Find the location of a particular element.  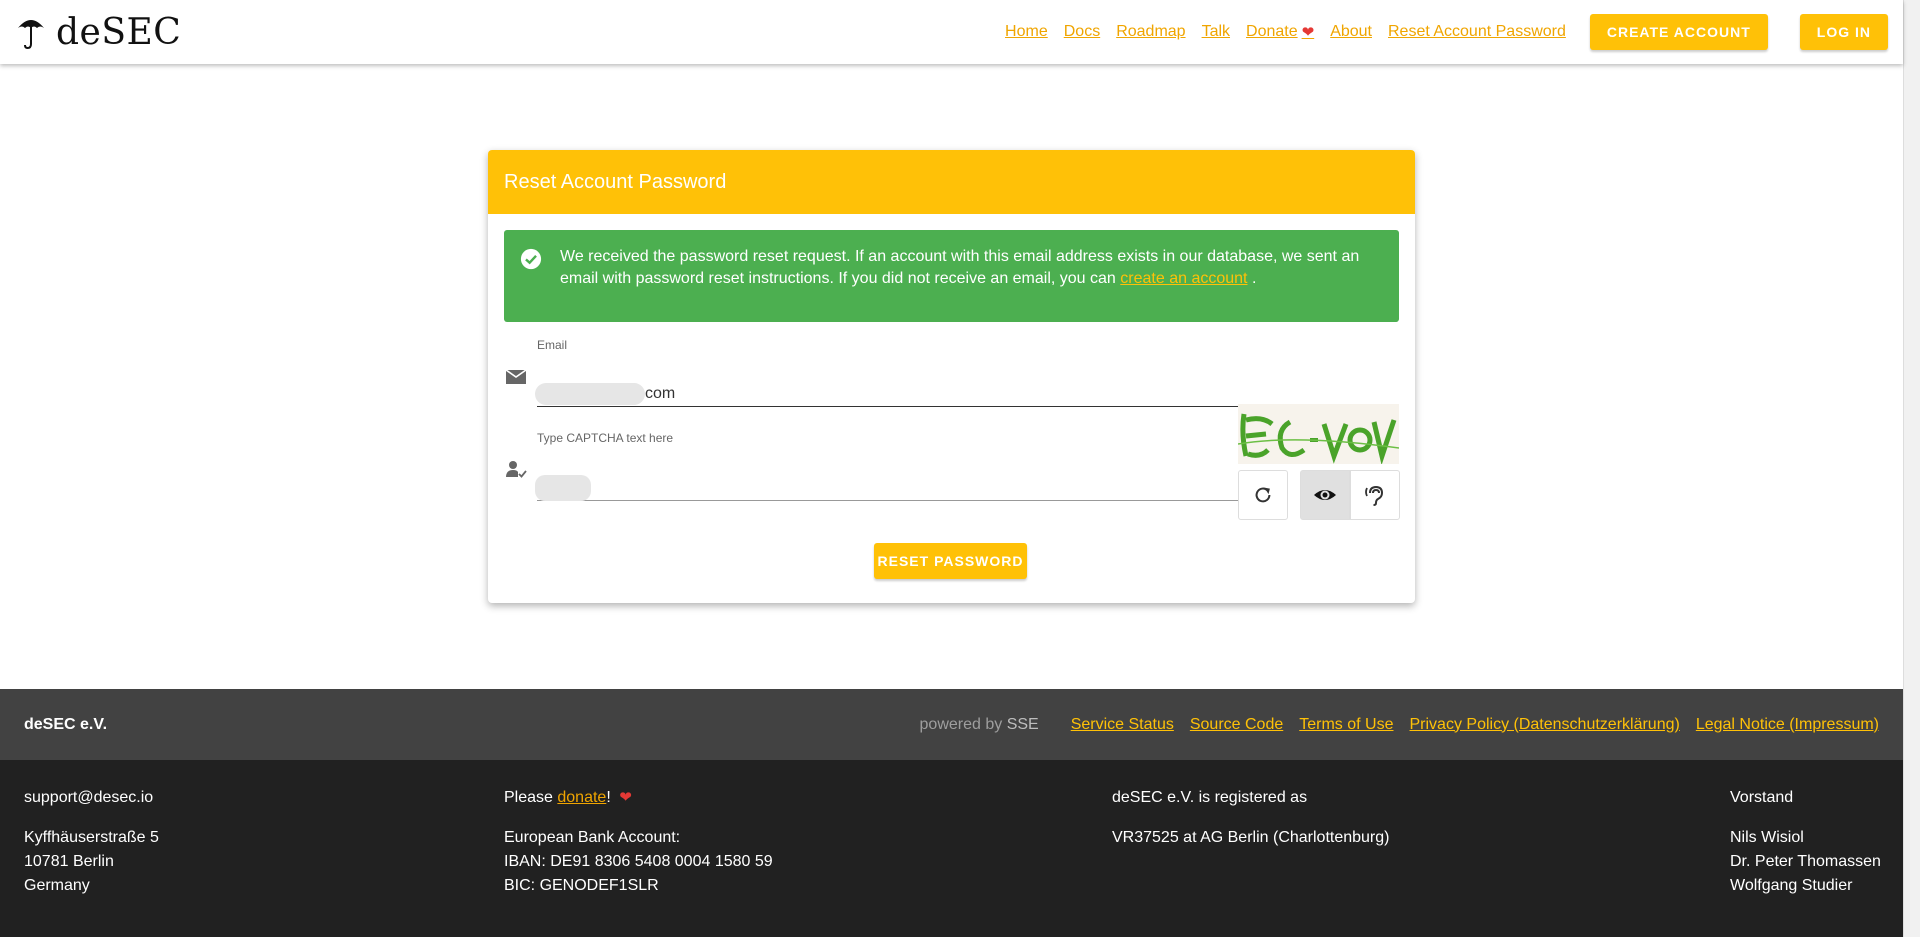

logo: deSEC is located at coordinates (98, 32).